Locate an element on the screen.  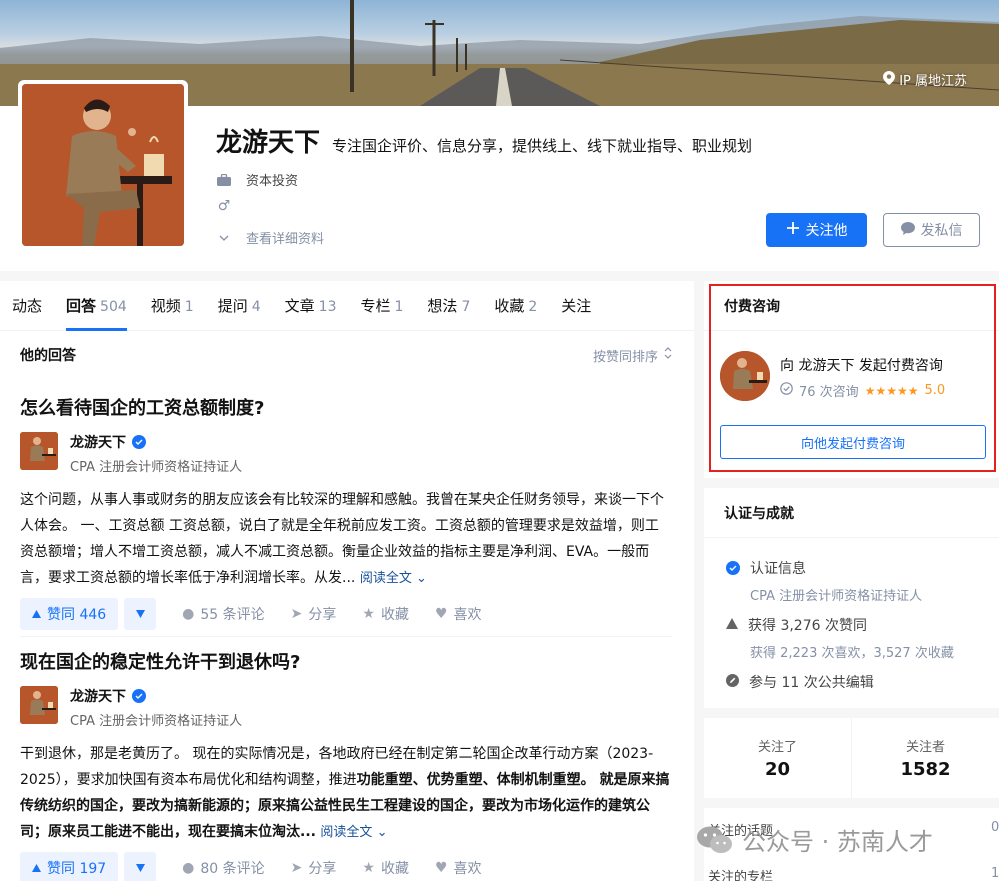
tab-collections: 收藏 2 is located at coordinates (515, 306).